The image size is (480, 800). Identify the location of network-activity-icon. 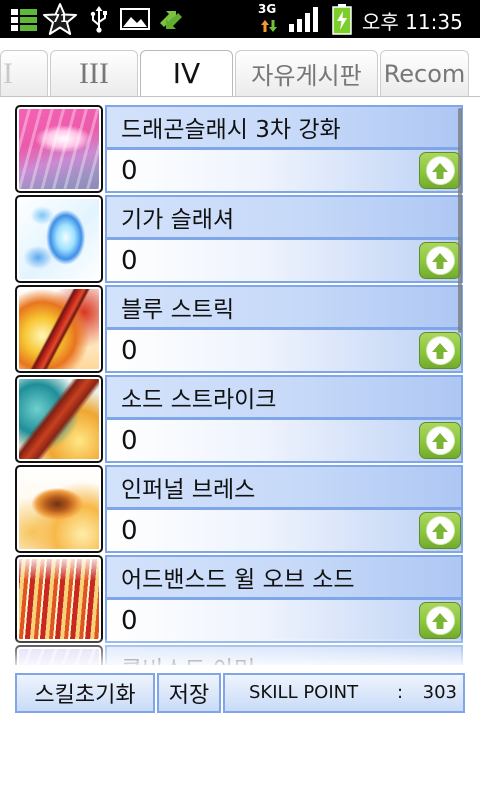
(269, 26).